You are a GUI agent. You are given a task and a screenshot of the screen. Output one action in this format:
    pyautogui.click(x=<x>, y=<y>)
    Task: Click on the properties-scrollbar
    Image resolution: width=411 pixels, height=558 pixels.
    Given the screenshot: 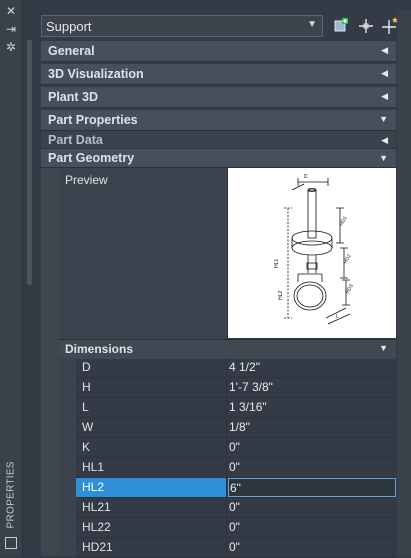 What is the action you would take?
    pyautogui.click(x=404, y=283)
    